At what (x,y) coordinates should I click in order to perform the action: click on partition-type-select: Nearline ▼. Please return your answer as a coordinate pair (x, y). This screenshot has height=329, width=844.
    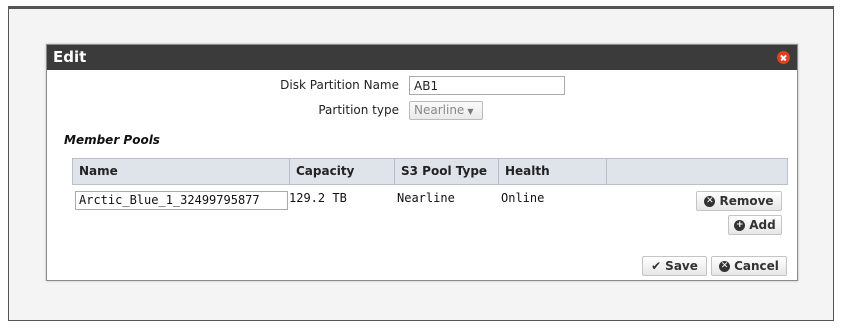
    Looking at the image, I should click on (446, 110).